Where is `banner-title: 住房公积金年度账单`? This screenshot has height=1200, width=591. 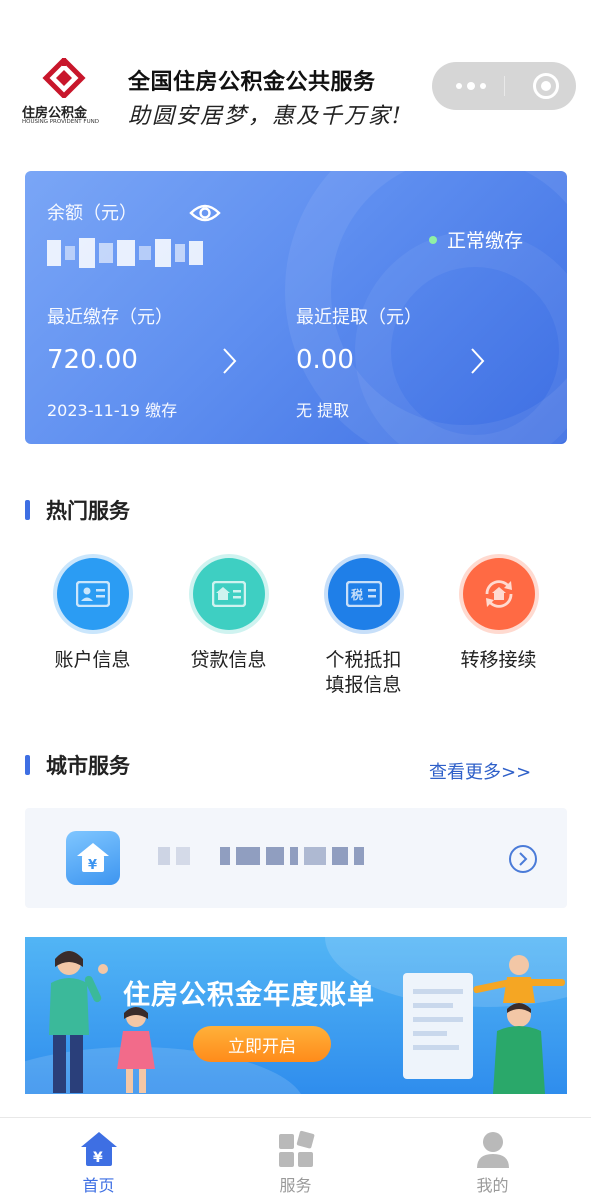 banner-title: 住房公积金年度账单 is located at coordinates (249, 995).